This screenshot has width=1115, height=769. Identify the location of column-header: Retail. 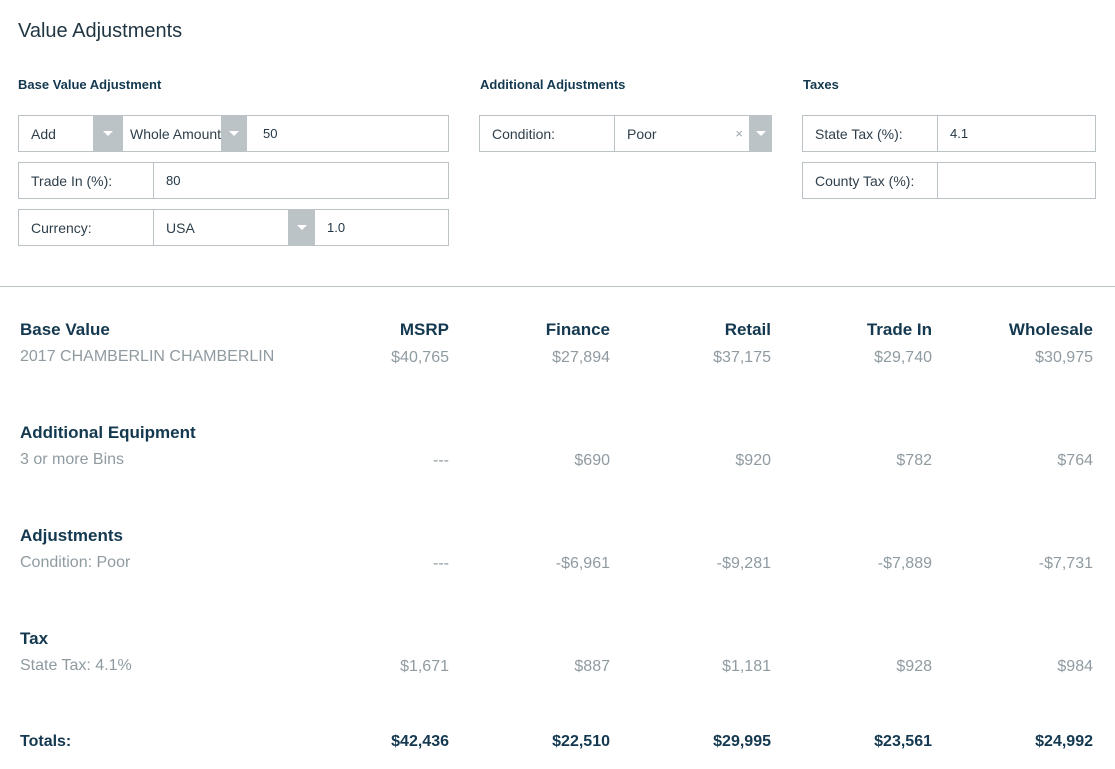
(747, 329).